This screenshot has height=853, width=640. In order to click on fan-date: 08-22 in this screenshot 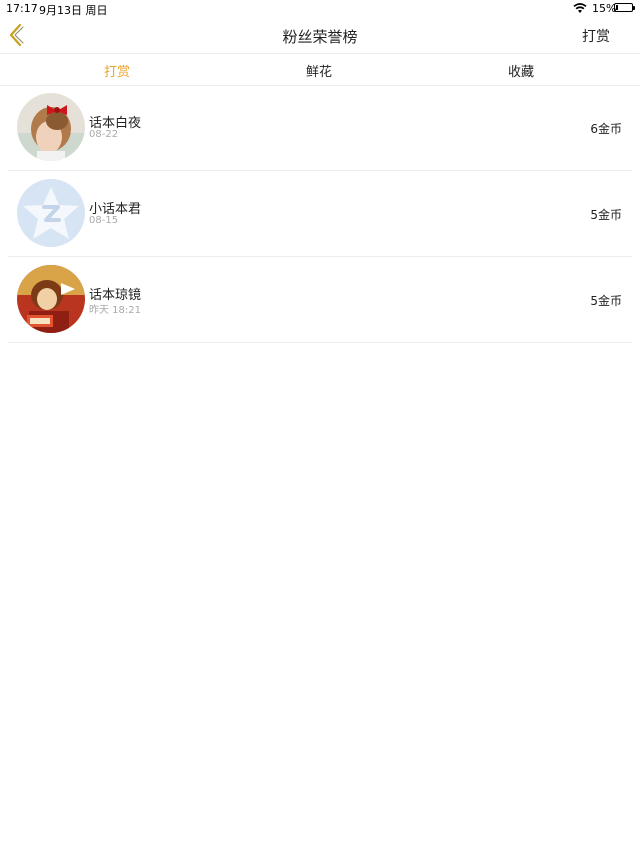, I will do `click(104, 134)`.